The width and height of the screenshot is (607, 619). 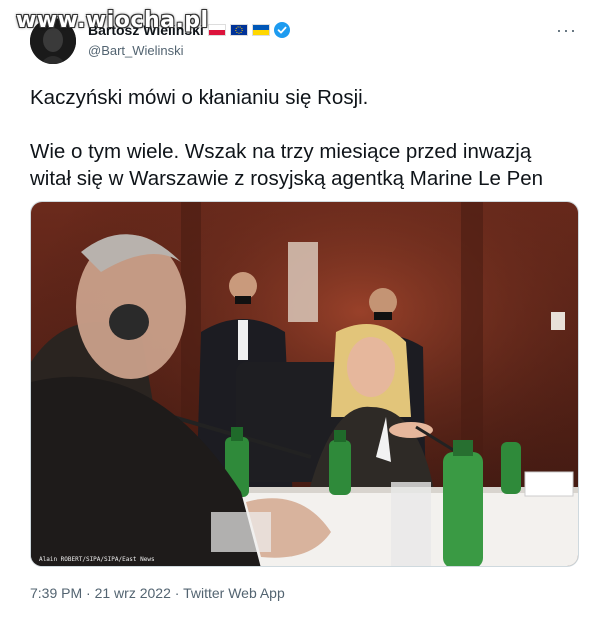 I want to click on site-watermark: www.wiocha.pl, so click(x=112, y=20).